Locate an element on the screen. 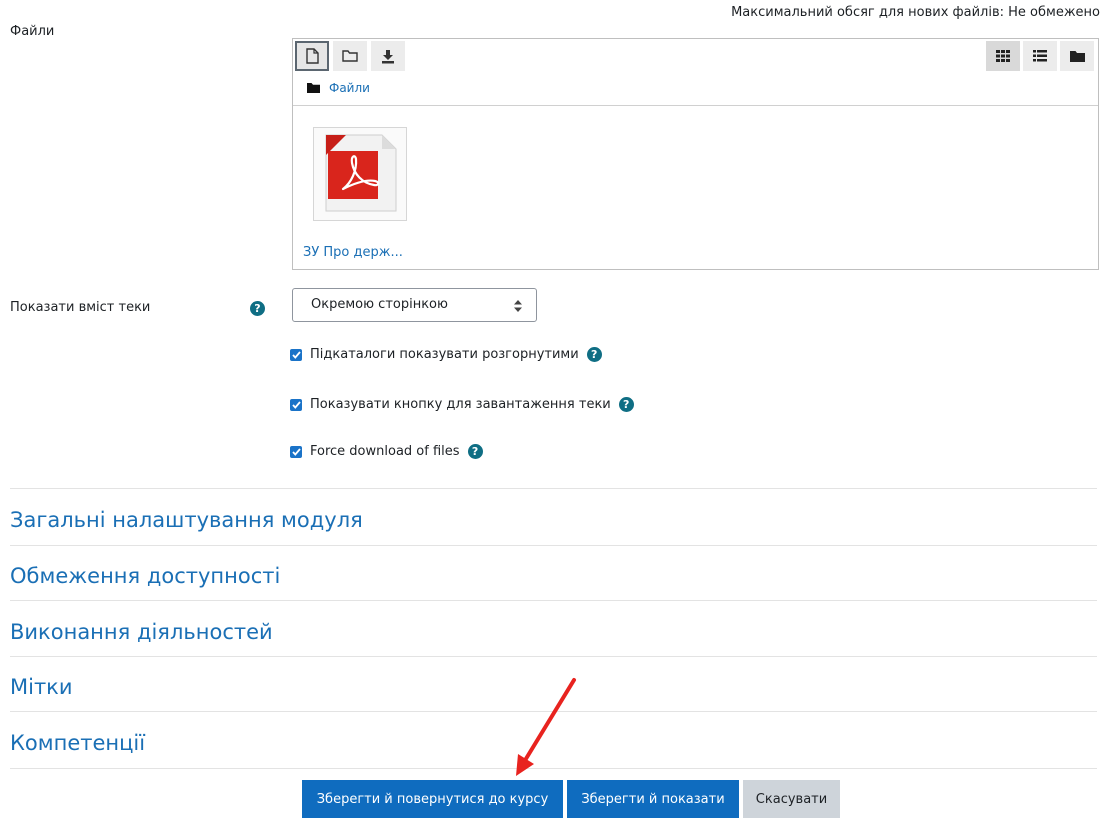 This screenshot has height=827, width=1115. add-file-button is located at coordinates (312, 56).